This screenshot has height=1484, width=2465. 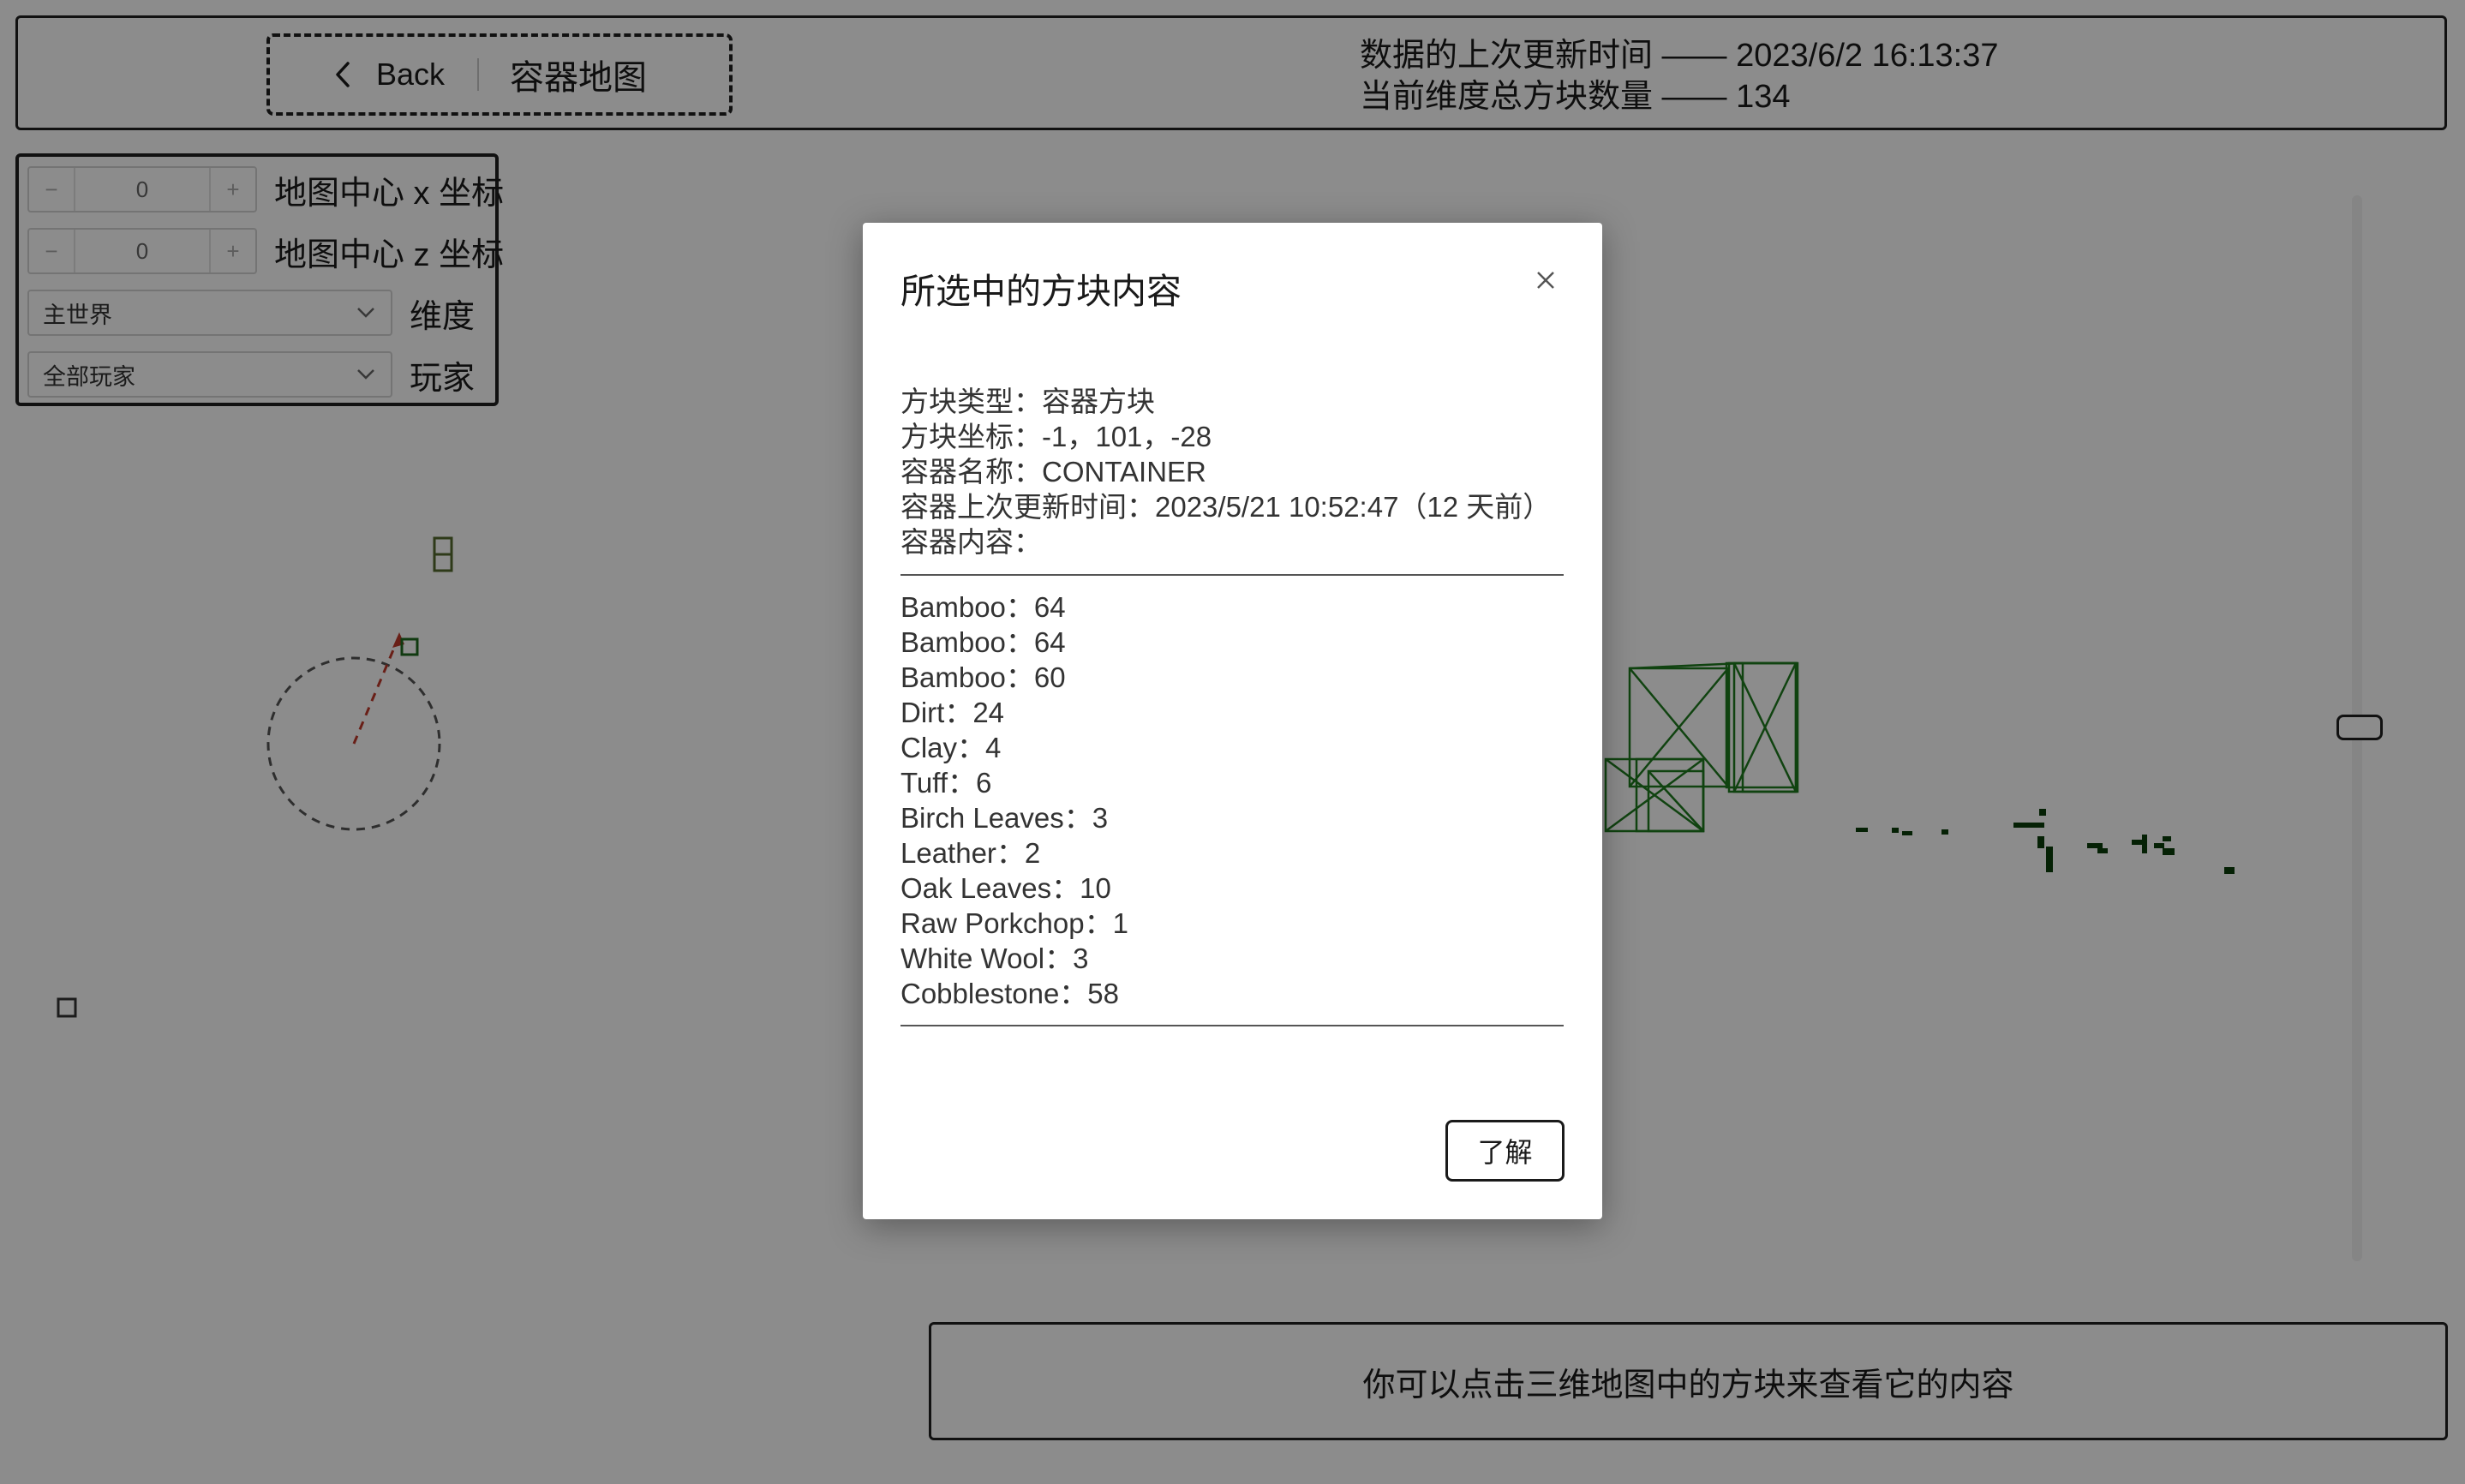 What do you see at coordinates (952, 712) in the screenshot?
I see `list-item: Dirt：24` at bounding box center [952, 712].